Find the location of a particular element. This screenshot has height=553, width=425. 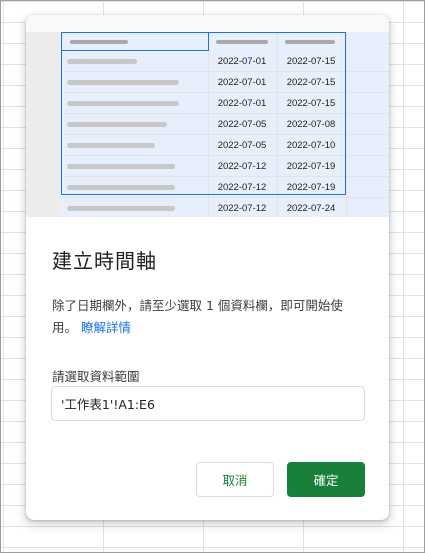

learn-more-link: 瞭解詳情 is located at coordinates (106, 327).